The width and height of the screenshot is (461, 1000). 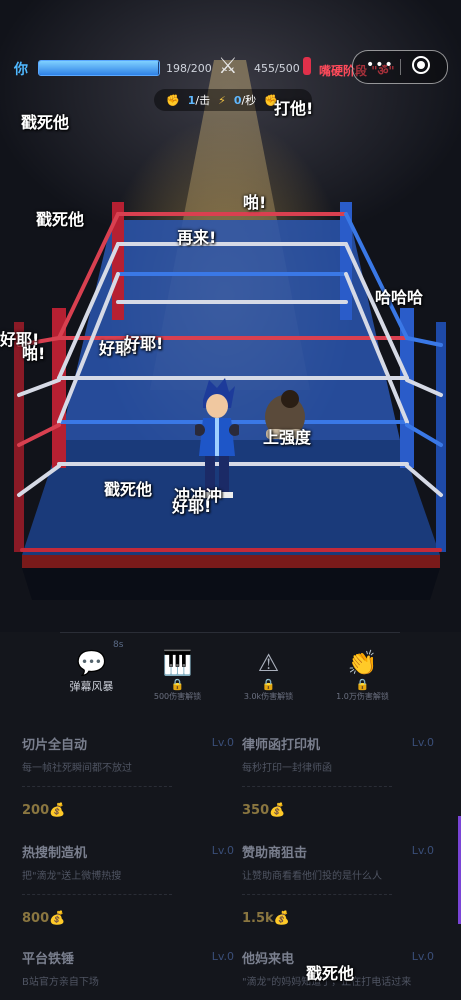 I want to click on upgrade-desc: B站官方亲自下场, so click(x=60, y=982).